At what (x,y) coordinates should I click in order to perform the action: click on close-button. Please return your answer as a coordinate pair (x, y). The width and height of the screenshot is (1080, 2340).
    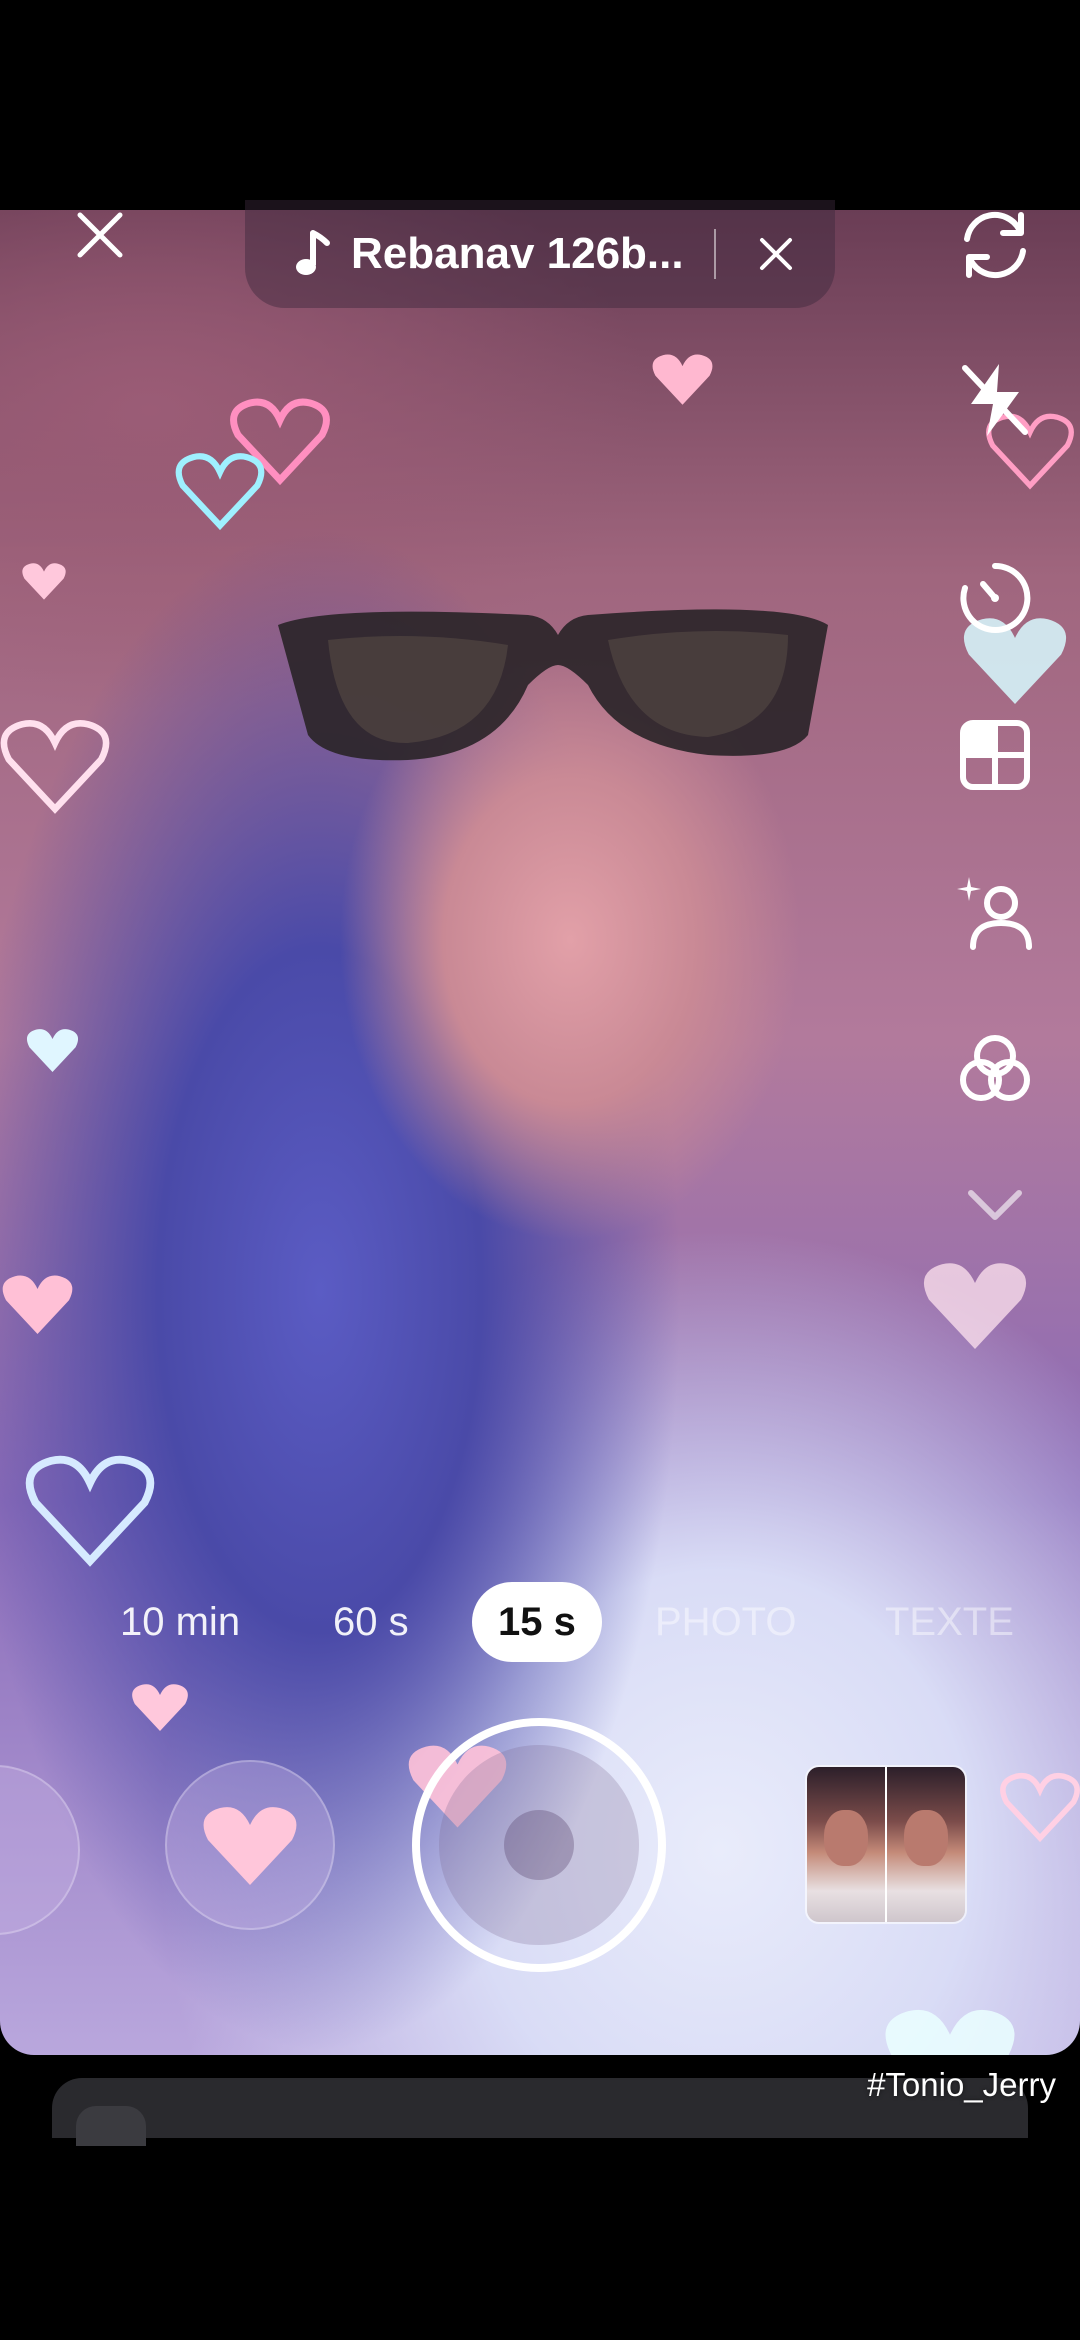
    Looking at the image, I should click on (100, 235).